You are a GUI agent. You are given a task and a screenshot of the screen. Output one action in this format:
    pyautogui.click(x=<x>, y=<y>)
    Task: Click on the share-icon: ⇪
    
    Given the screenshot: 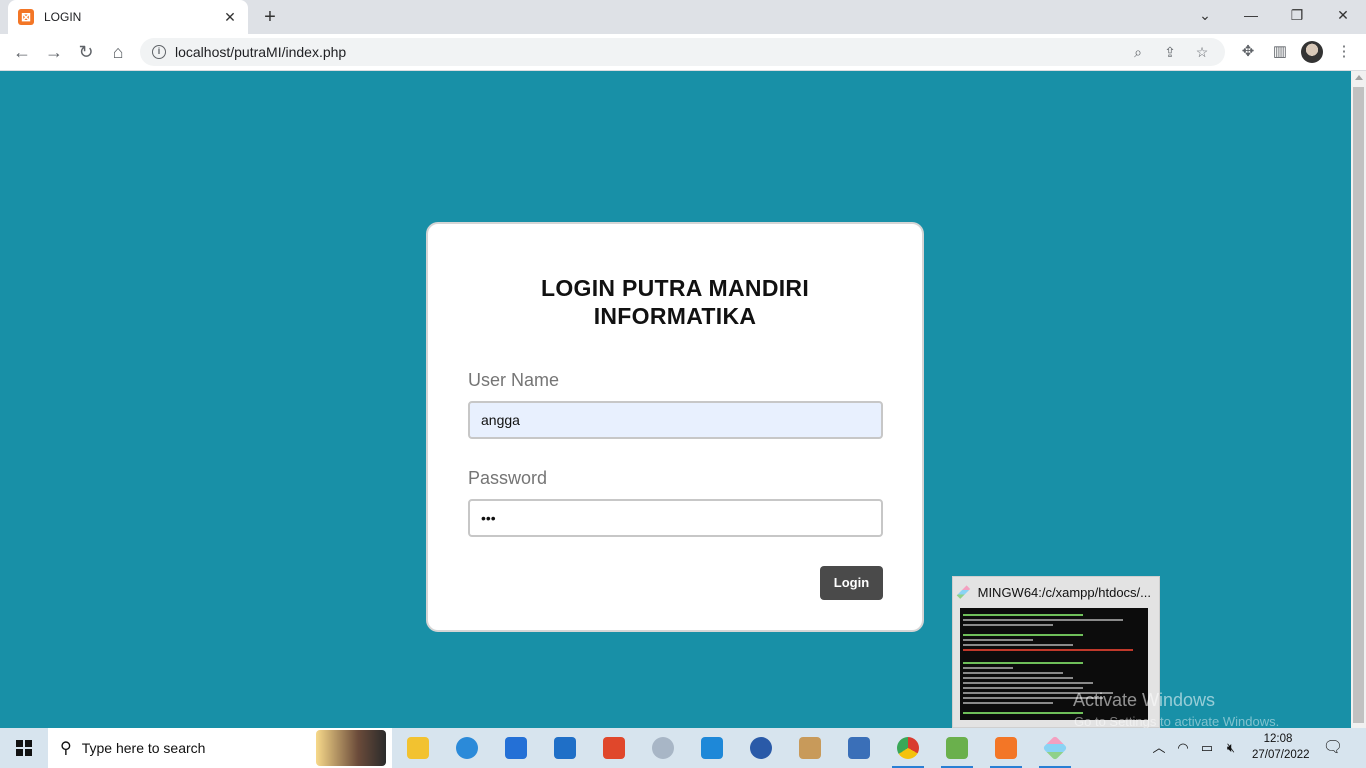 What is the action you would take?
    pyautogui.click(x=1170, y=52)
    